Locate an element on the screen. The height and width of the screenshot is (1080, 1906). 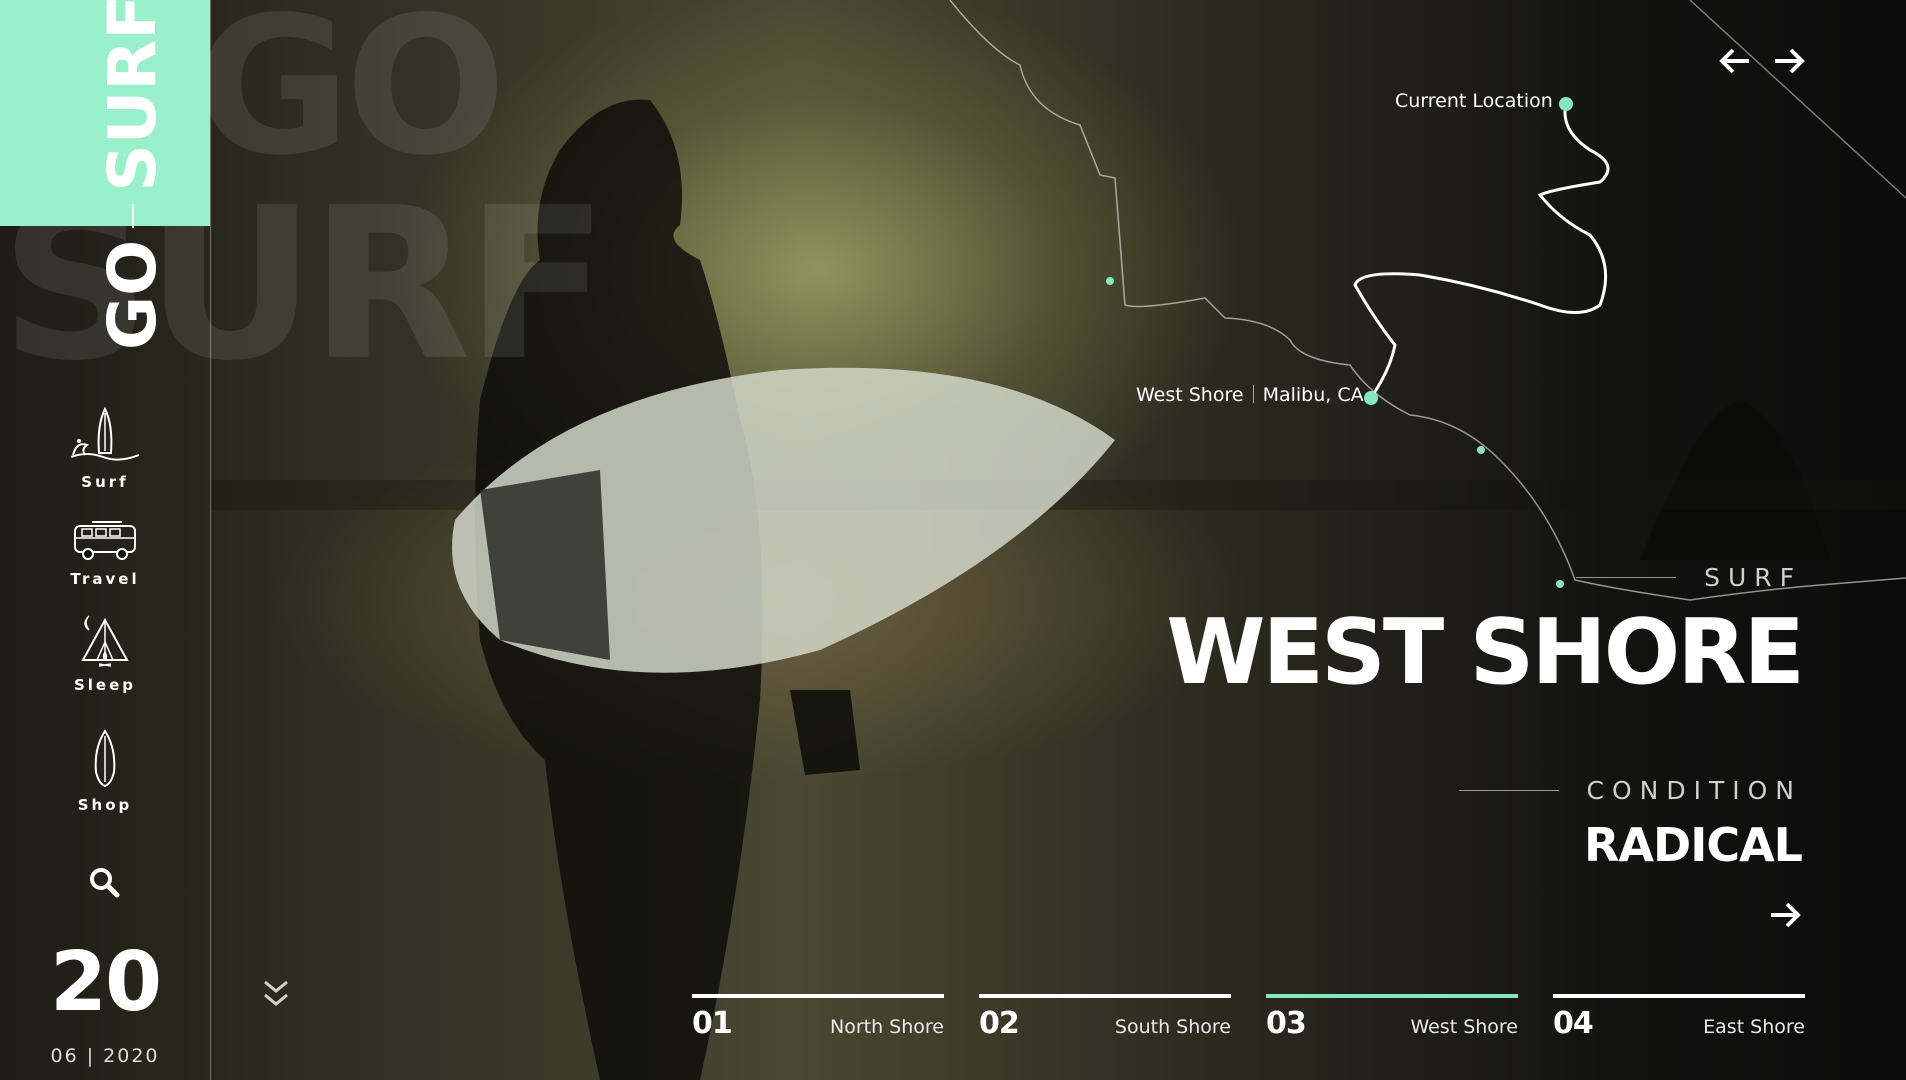
next-slide-button is located at coordinates (1789, 63).